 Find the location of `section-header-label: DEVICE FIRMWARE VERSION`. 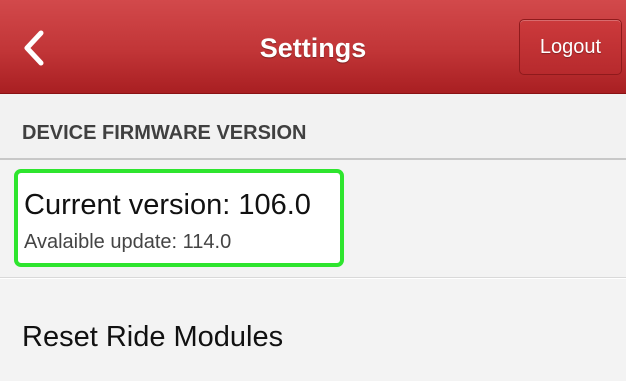

section-header-label: DEVICE FIRMWARE VERSION is located at coordinates (164, 133).